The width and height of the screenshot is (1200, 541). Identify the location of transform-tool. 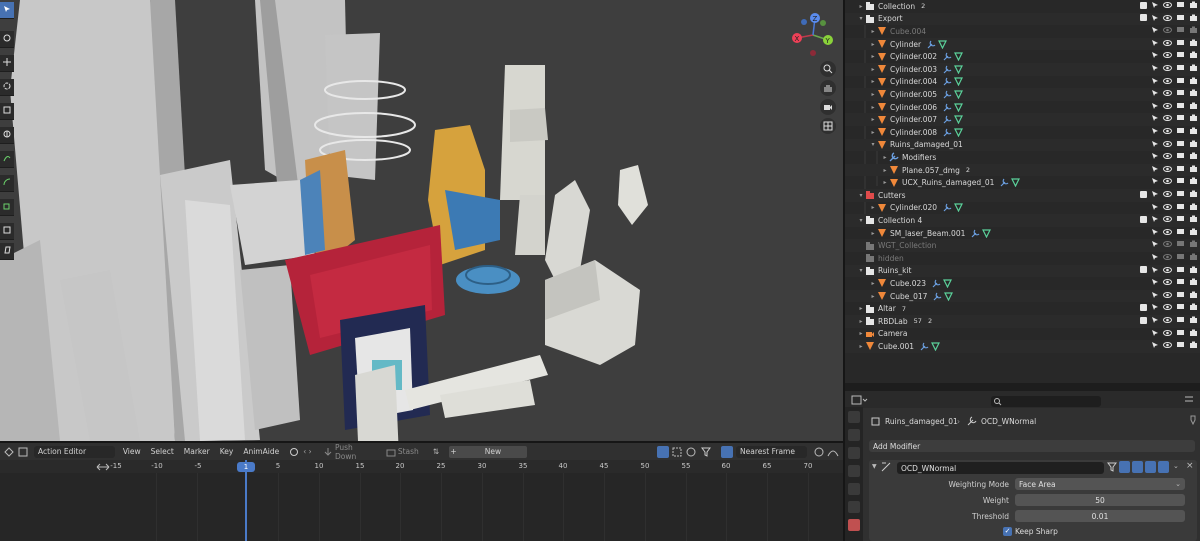
(7, 135).